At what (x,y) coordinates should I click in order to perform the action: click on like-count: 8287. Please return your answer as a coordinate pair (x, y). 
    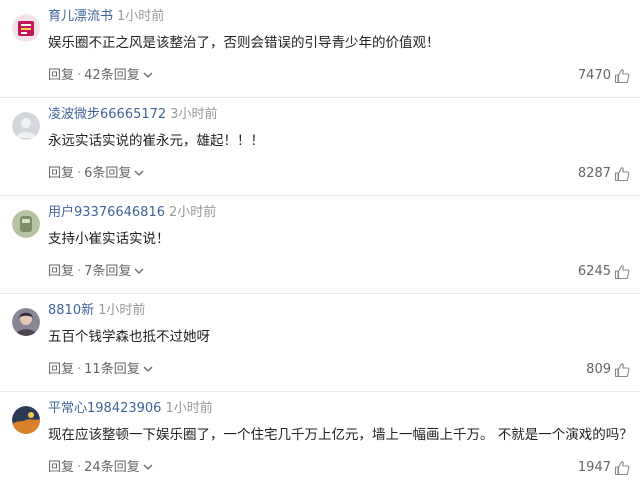
    Looking at the image, I should click on (594, 173).